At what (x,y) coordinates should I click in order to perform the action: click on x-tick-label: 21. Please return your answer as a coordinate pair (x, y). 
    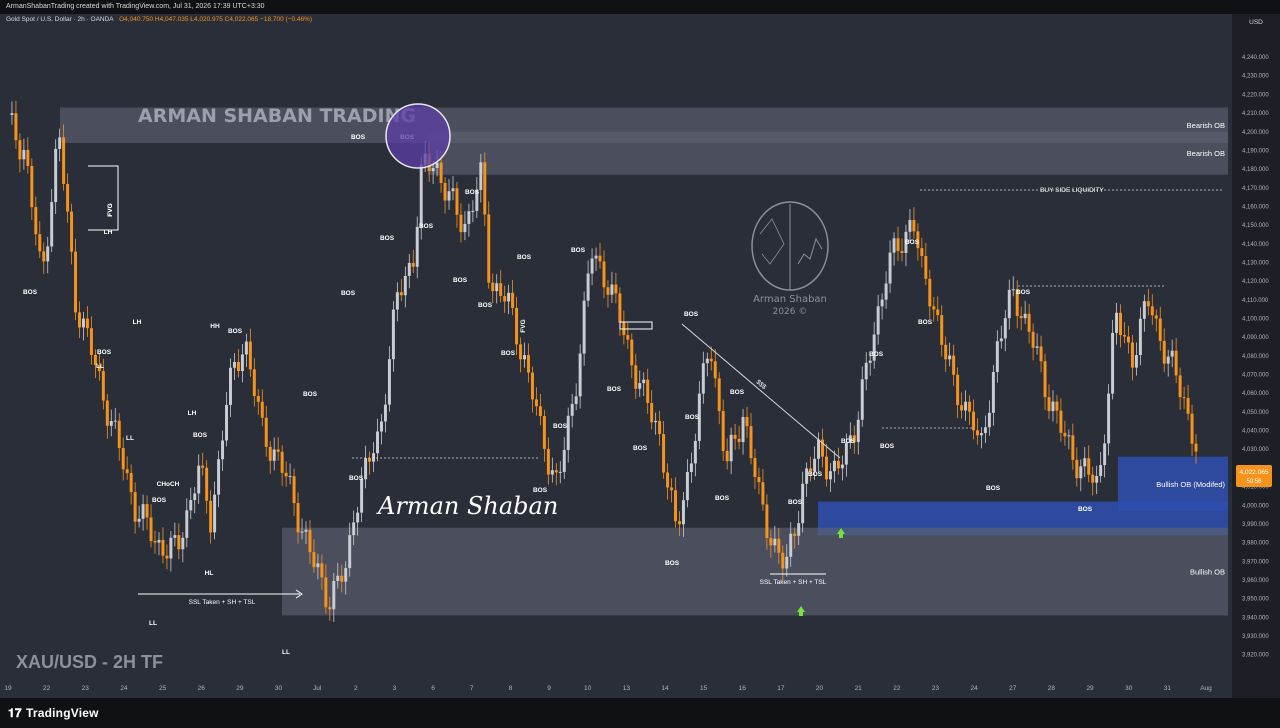
    Looking at the image, I should click on (859, 688).